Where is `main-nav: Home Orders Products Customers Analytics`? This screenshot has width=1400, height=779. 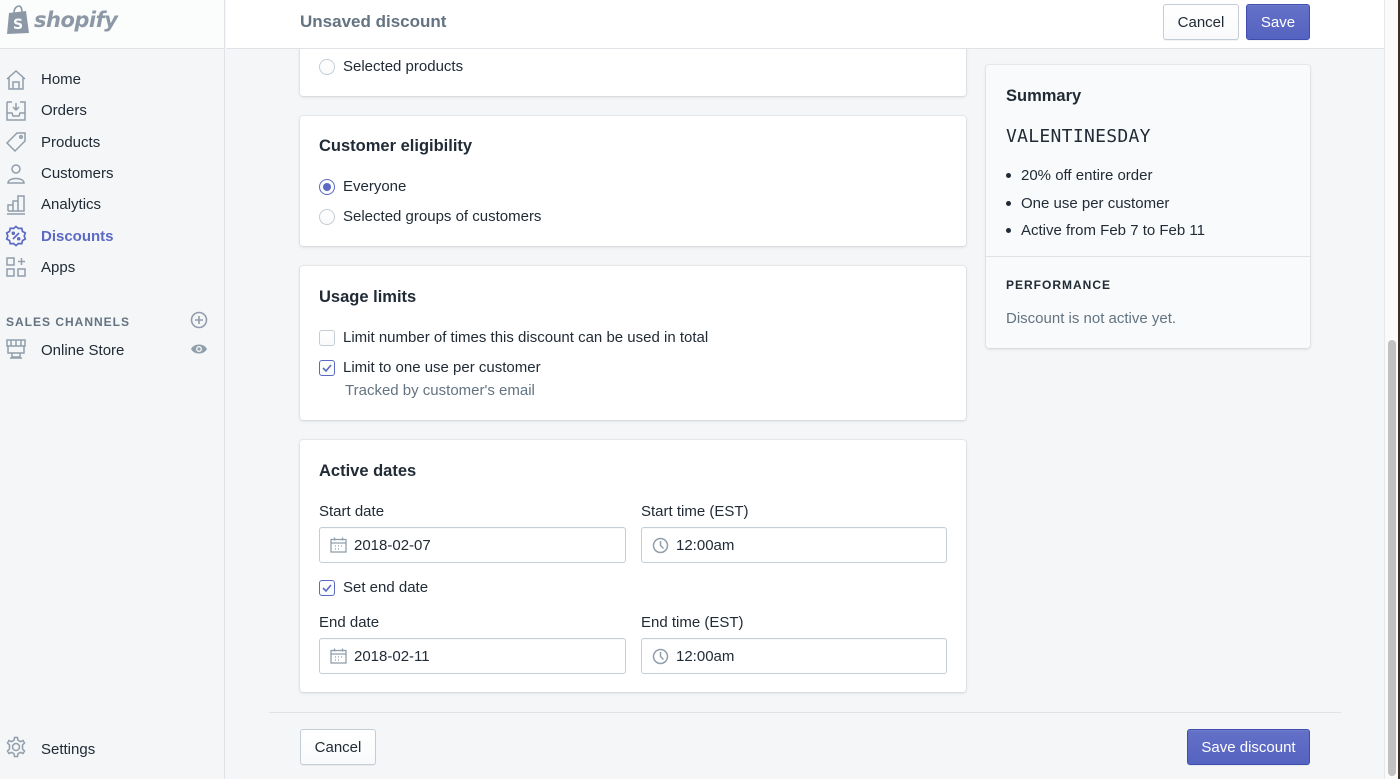 main-nav: Home Orders Products Customers Analytics is located at coordinates (112, 166).